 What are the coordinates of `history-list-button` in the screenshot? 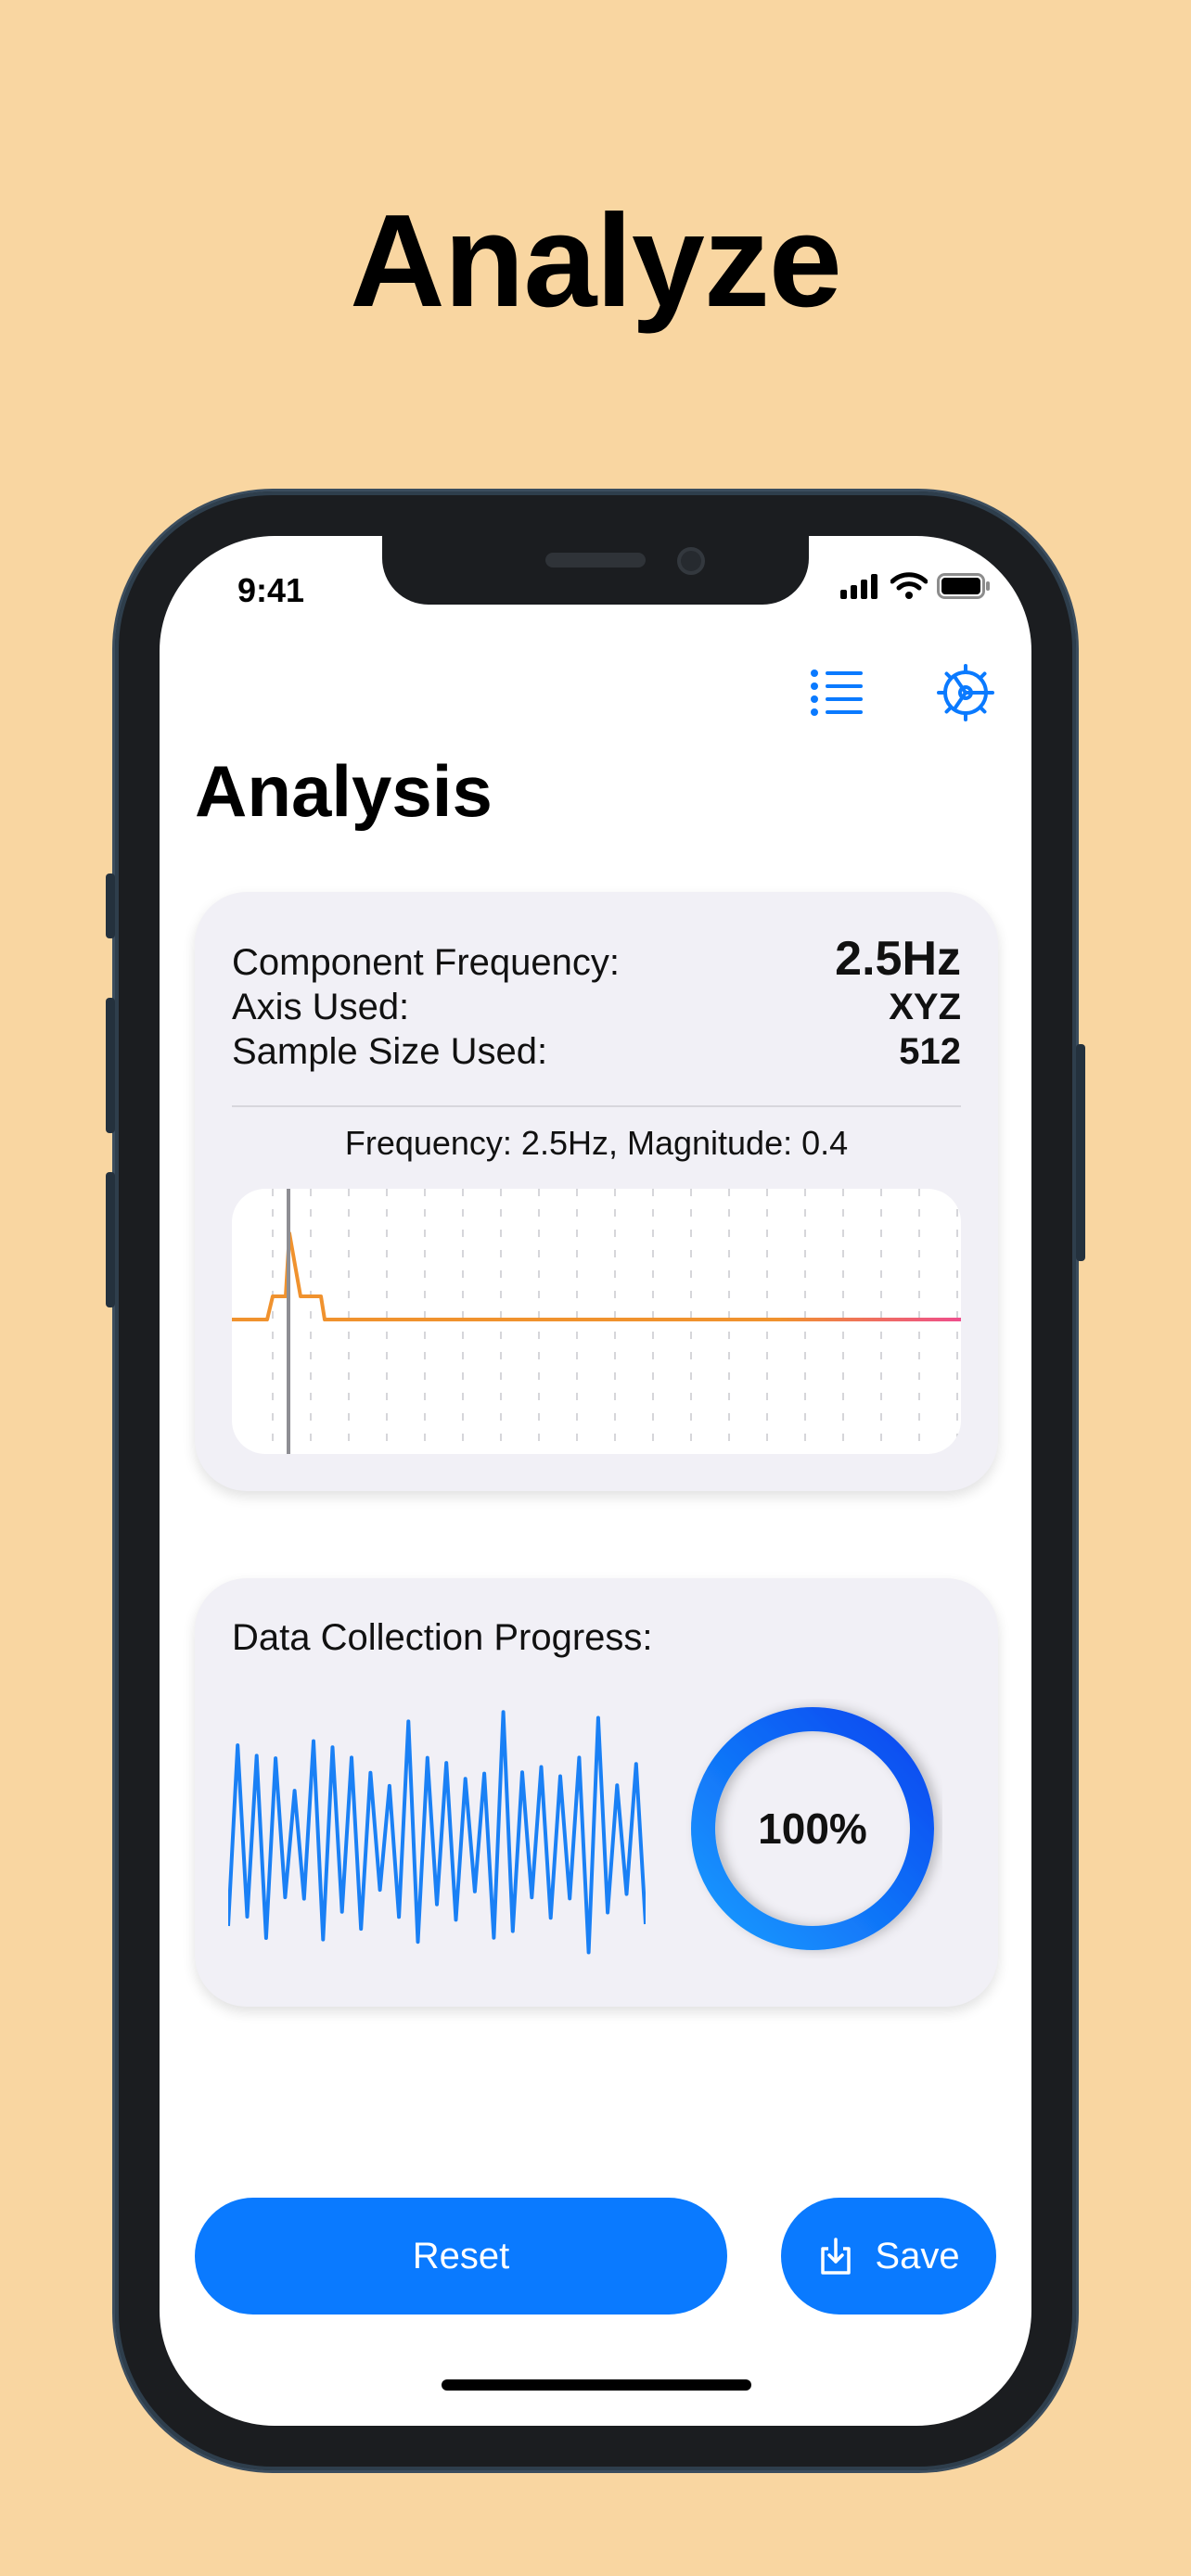 It's located at (836, 692).